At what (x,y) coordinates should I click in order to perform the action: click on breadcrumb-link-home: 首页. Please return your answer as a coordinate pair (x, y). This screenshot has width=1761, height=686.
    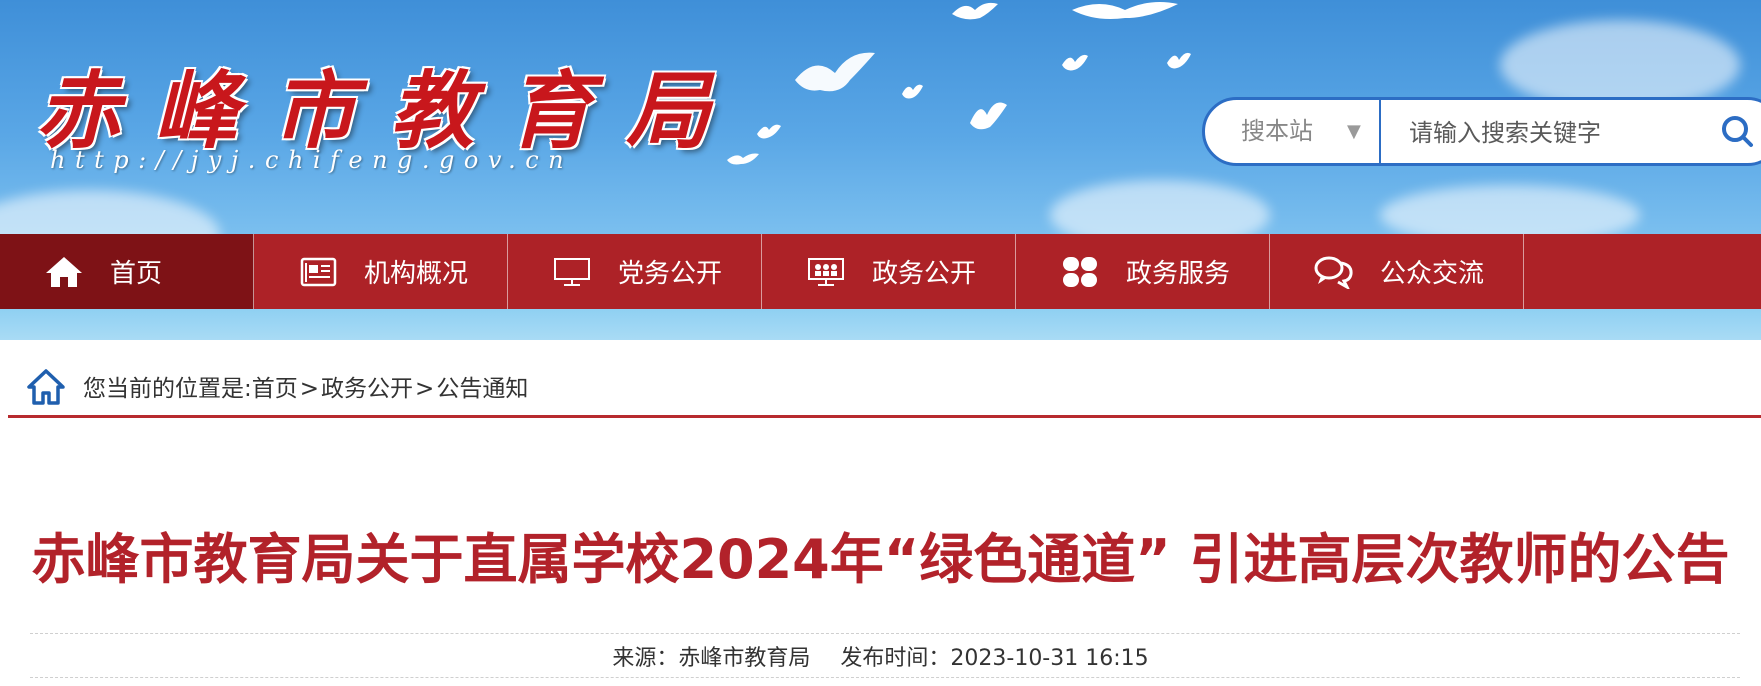
    Looking at the image, I should click on (275, 389).